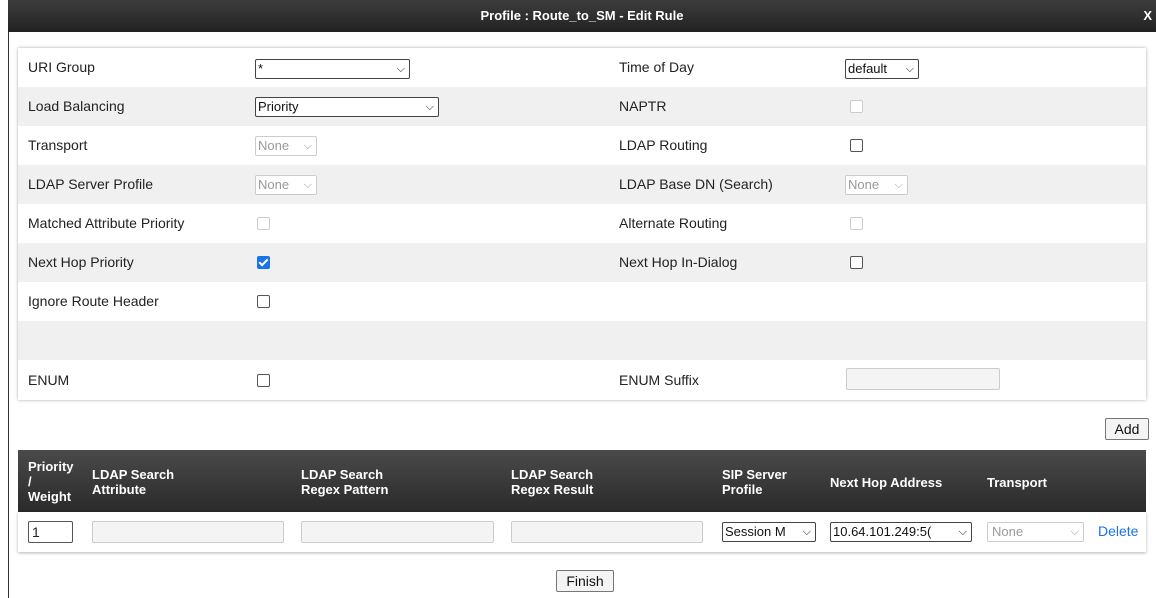  I want to click on sip-server-profile-select: Session M ⌵, so click(769, 532).